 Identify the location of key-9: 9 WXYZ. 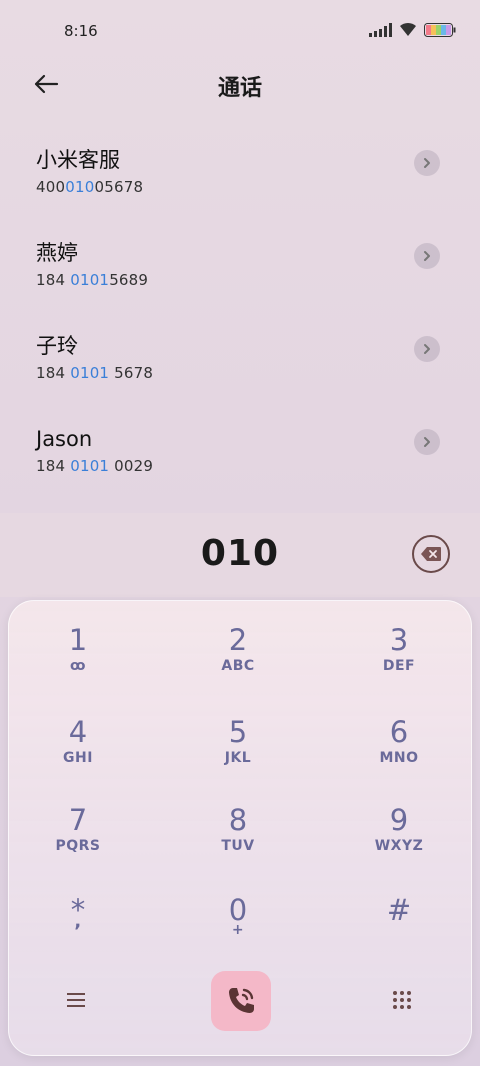
(399, 843).